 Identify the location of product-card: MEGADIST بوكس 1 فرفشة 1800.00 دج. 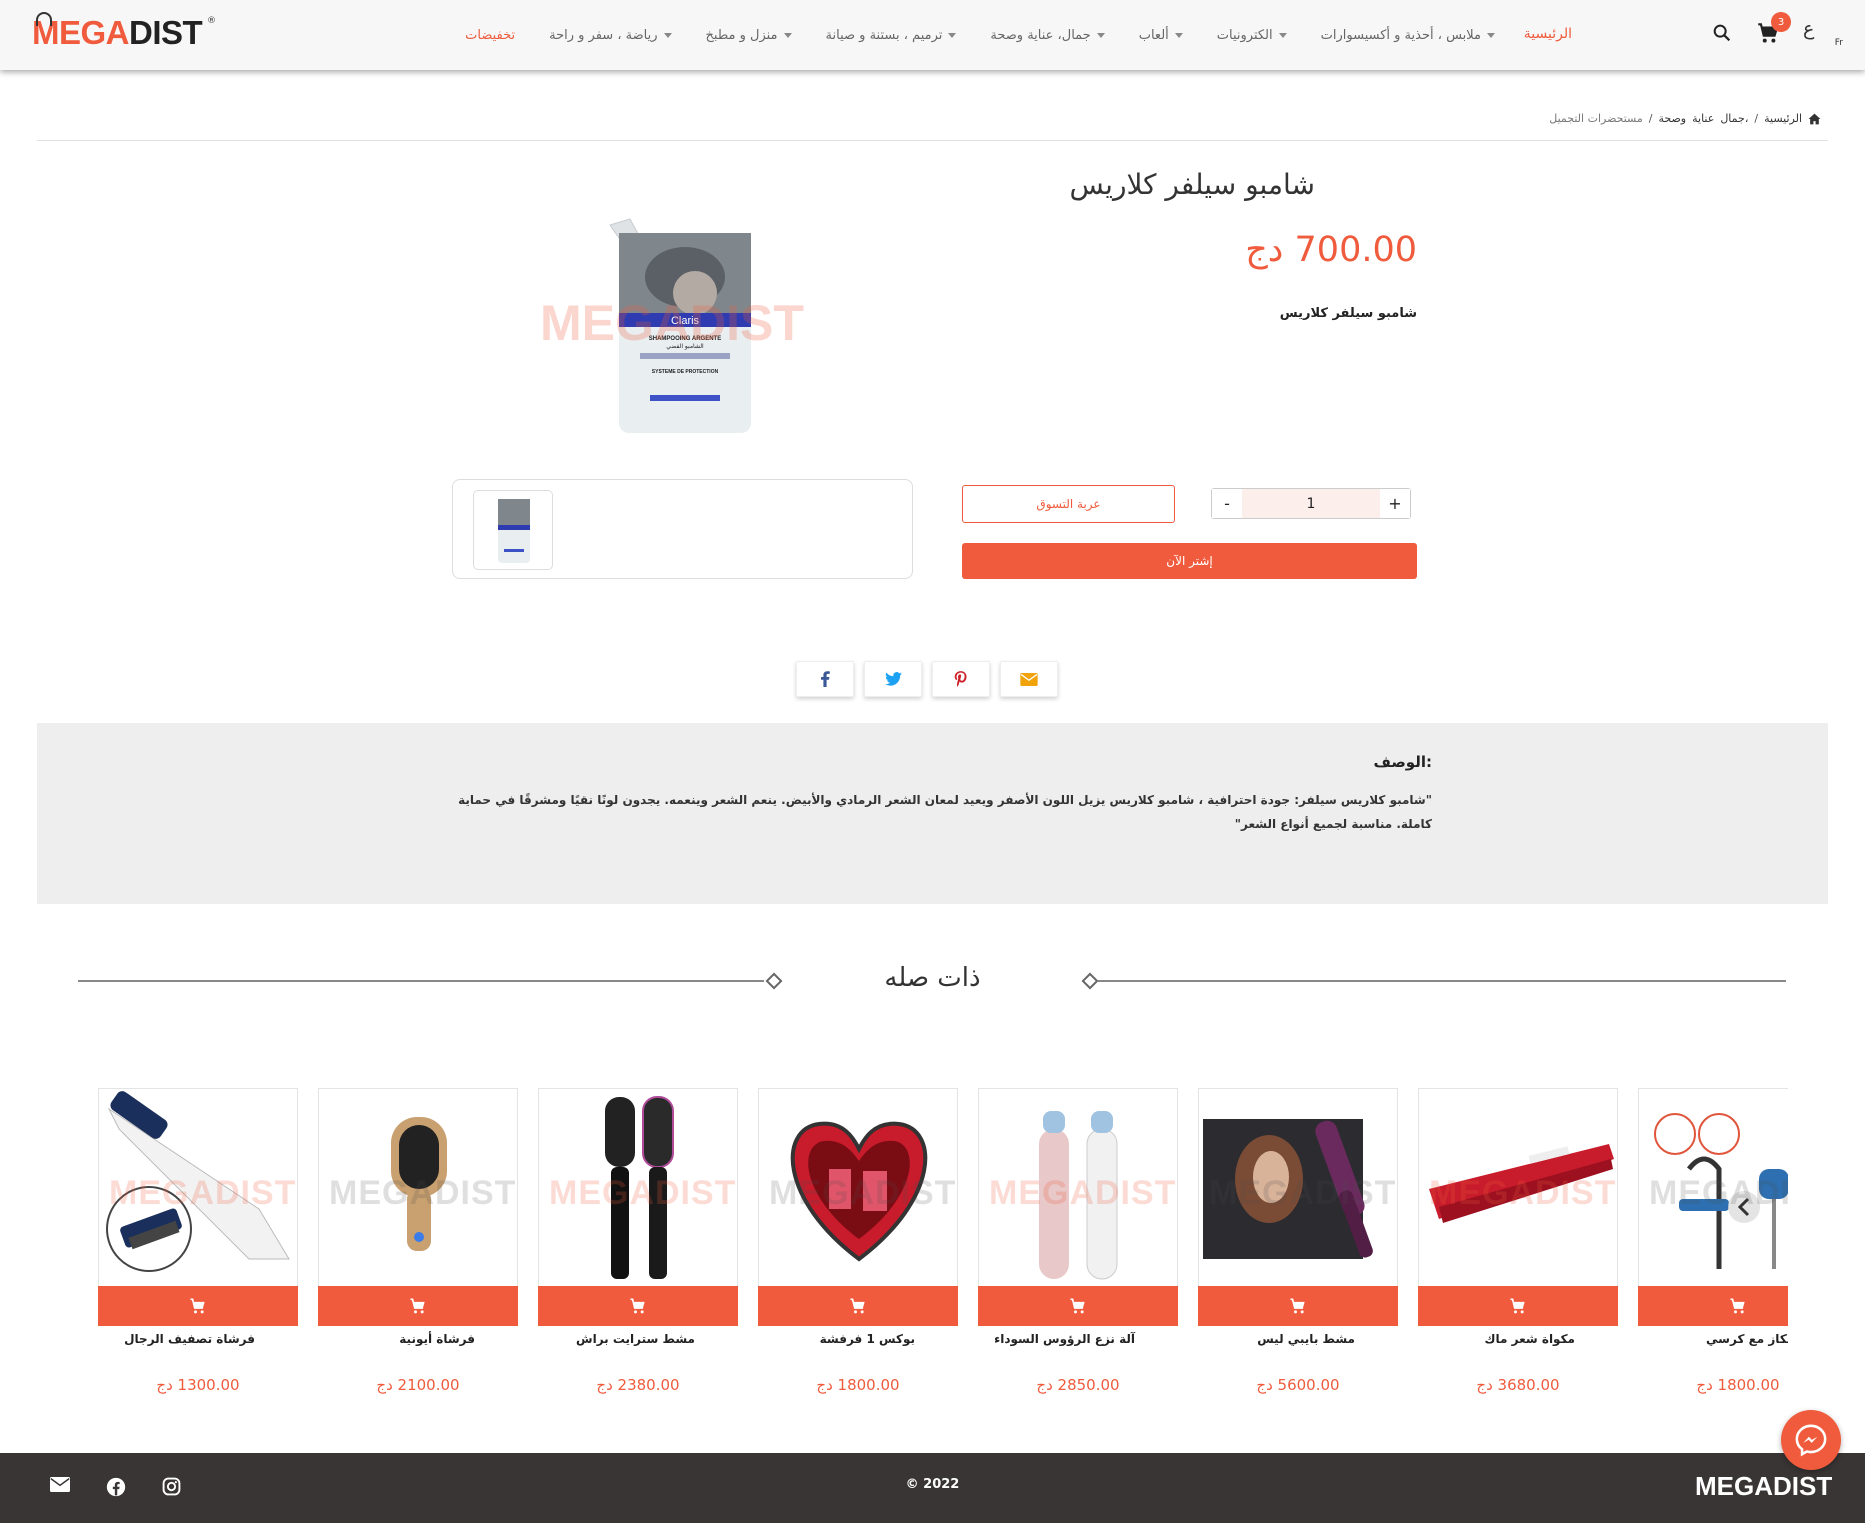
(858, 1241).